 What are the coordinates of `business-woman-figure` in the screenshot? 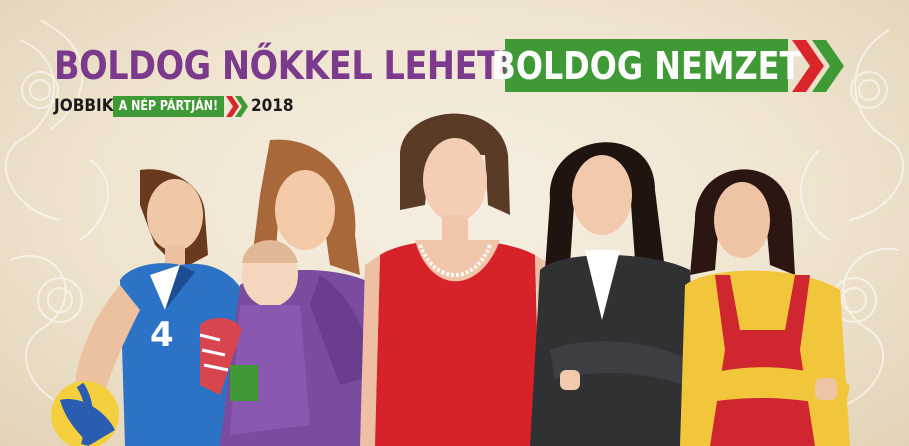 It's located at (614, 294).